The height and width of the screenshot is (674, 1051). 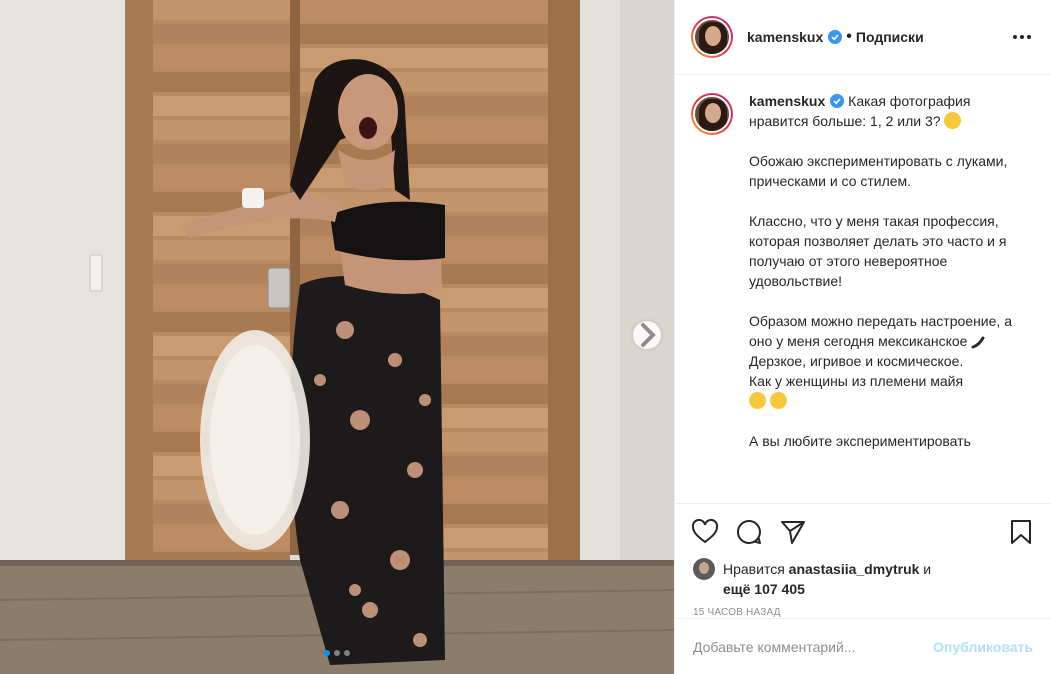 I want to click on comment-icon, so click(x=749, y=532).